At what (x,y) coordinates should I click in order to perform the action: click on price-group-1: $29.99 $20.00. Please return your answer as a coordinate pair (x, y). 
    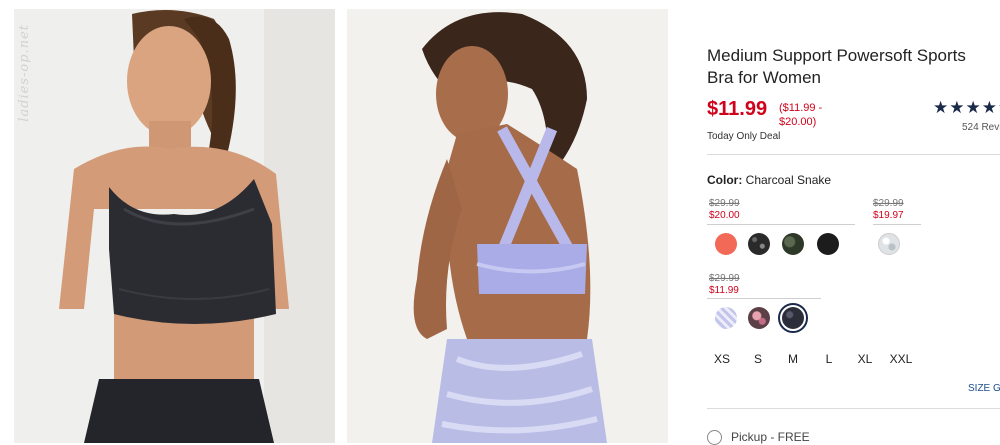
    Looking at the image, I should click on (724, 210).